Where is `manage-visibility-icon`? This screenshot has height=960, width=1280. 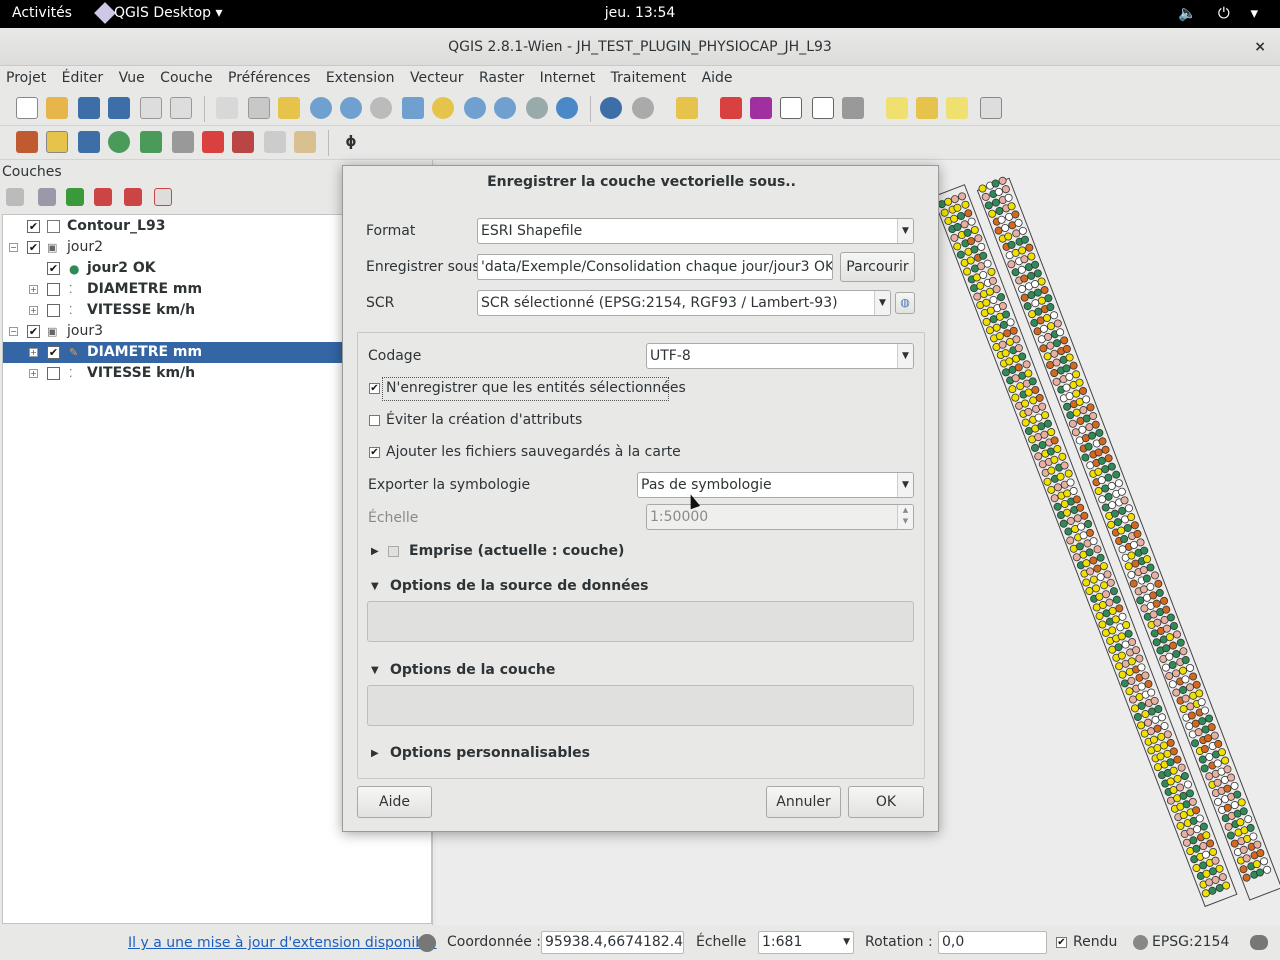 manage-visibility-icon is located at coordinates (47, 197).